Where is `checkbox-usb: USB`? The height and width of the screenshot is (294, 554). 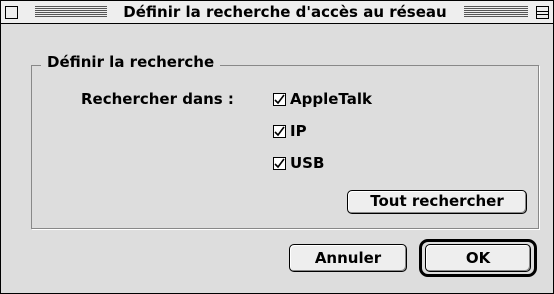
checkbox-usb: USB is located at coordinates (298, 163).